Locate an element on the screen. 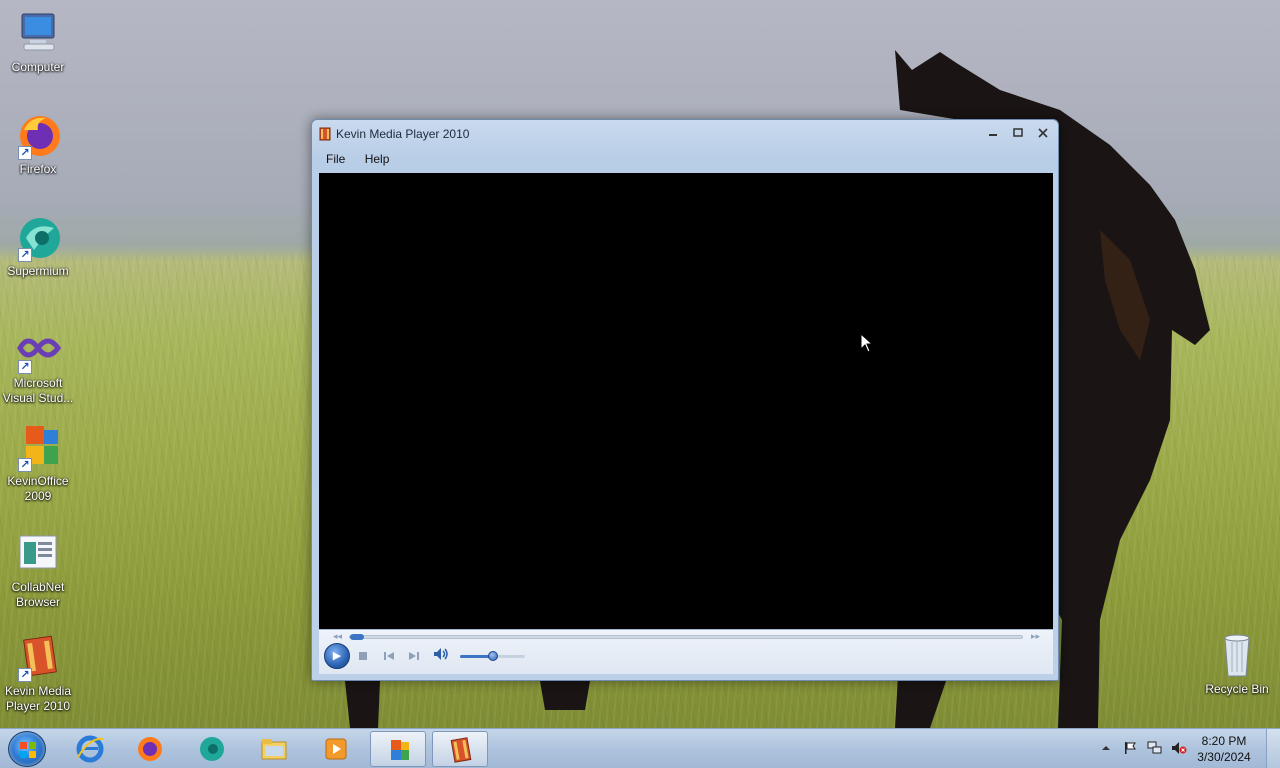 This screenshot has width=1280, height=768. minimize-icon is located at coordinates (993, 135).